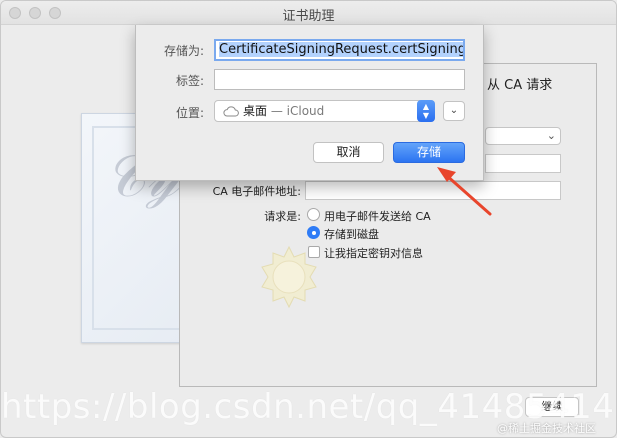 The image size is (617, 438). Describe the element at coordinates (377, 216) in the screenshot. I see `email-to-ca-label: 用电子邮件发送给 CA` at that location.